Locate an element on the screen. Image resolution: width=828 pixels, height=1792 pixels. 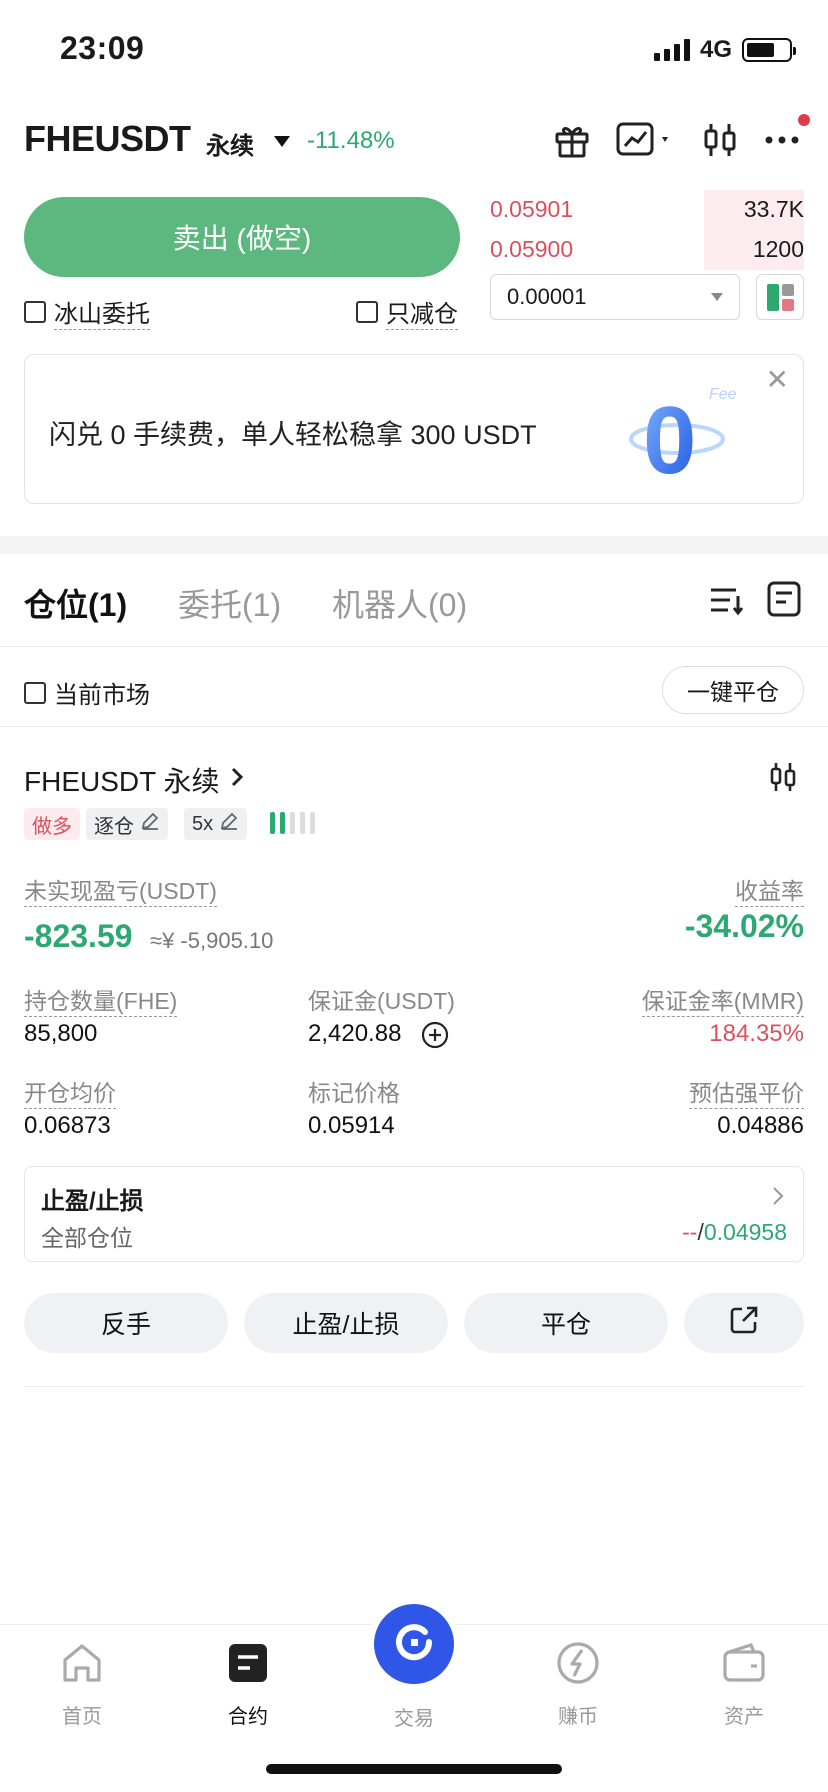
share-button is located at coordinates (744, 1323).